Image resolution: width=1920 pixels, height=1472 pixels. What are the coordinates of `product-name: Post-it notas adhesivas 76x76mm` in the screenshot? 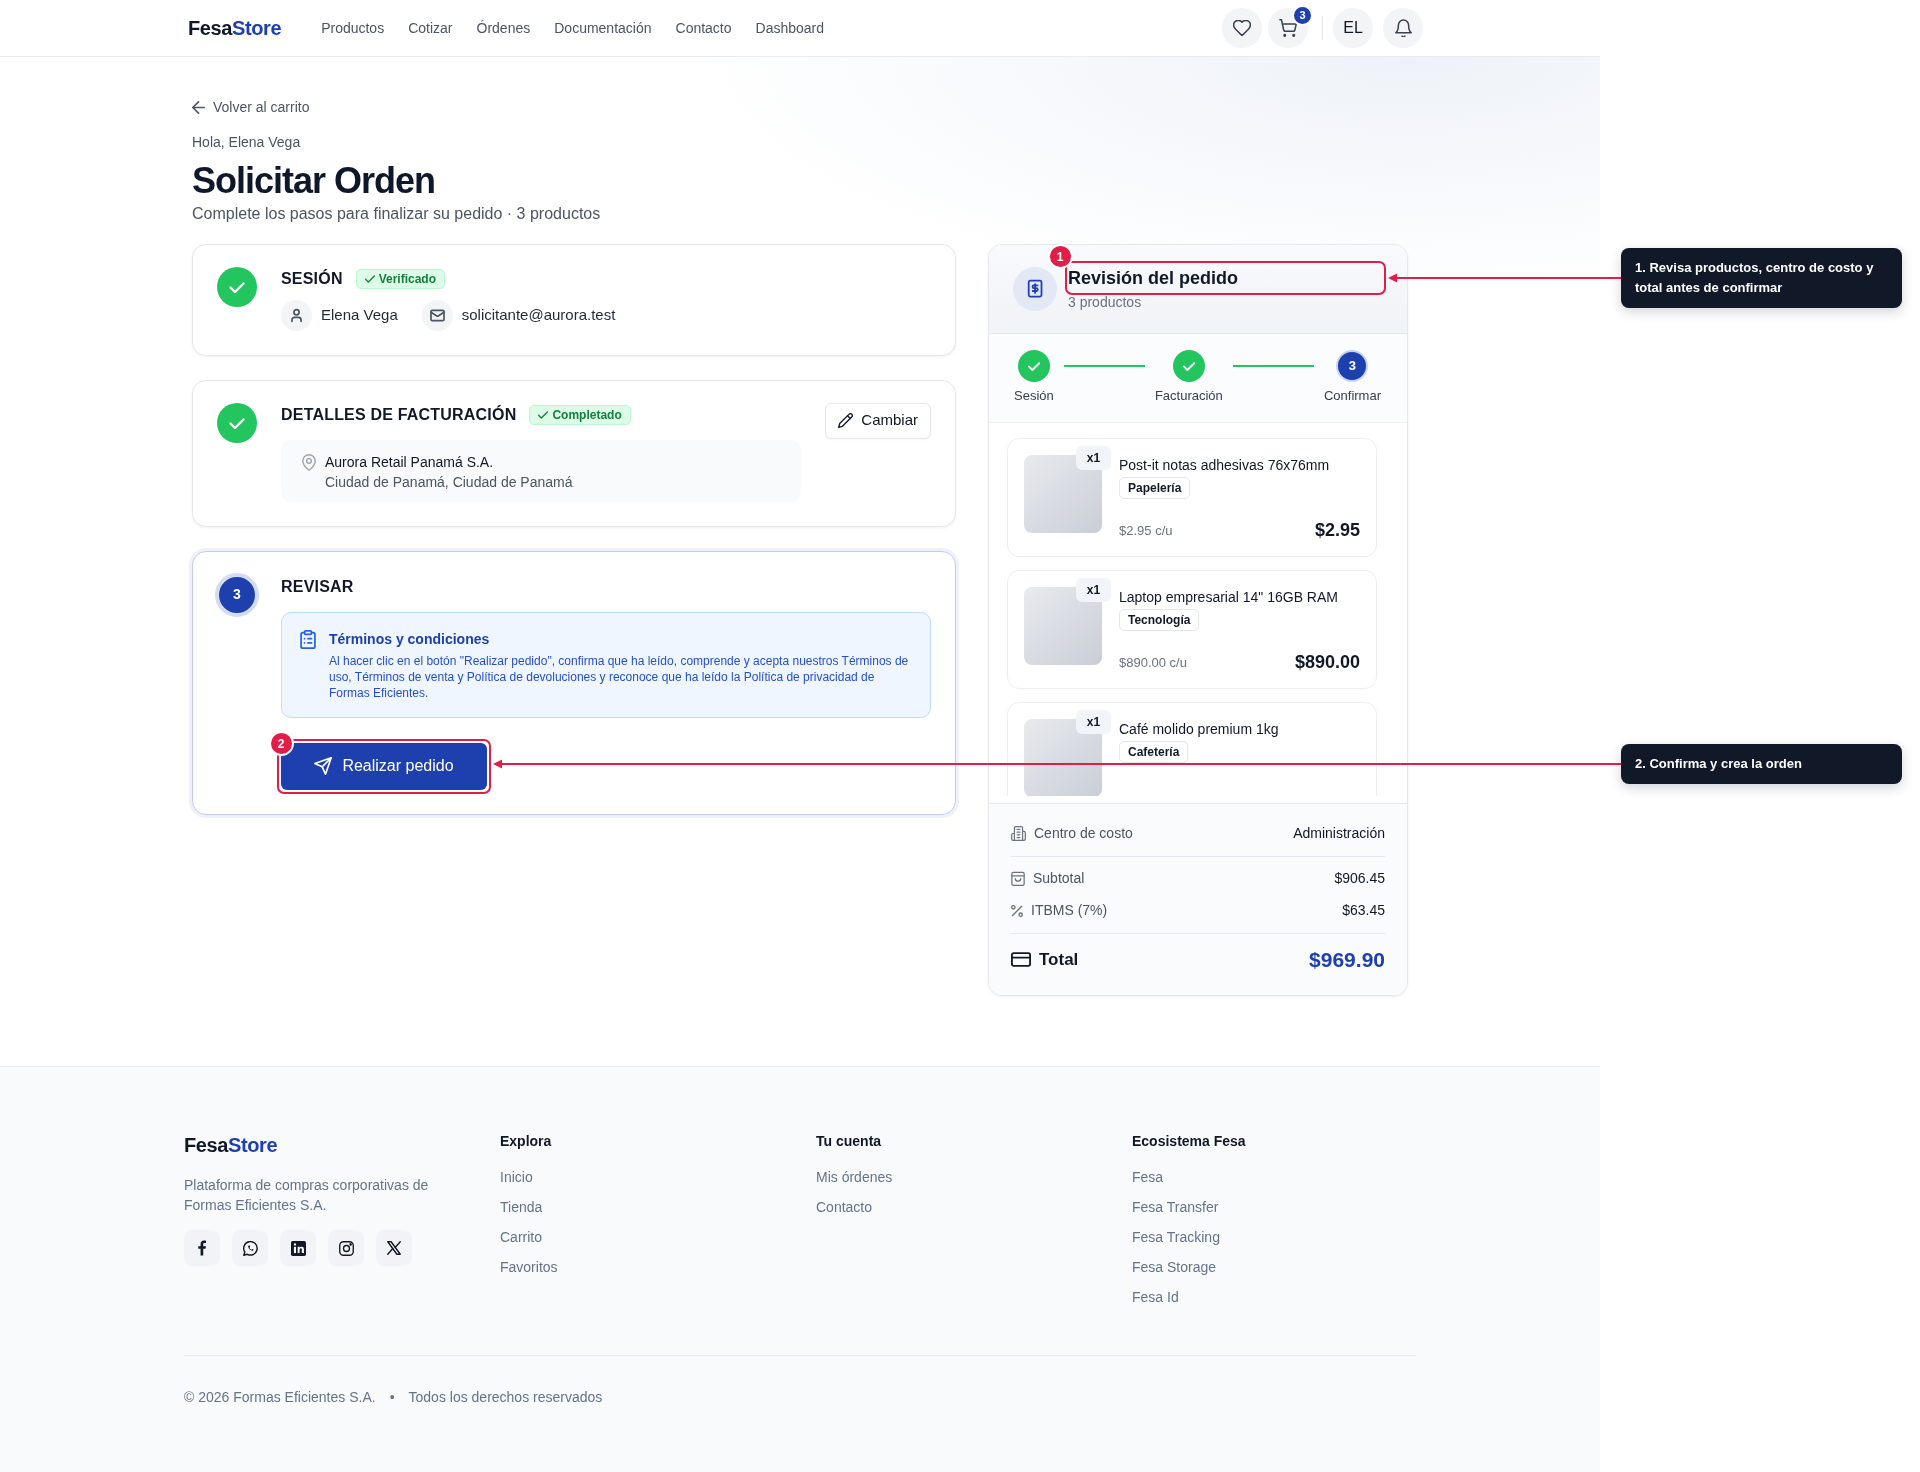 It's located at (1225, 465).